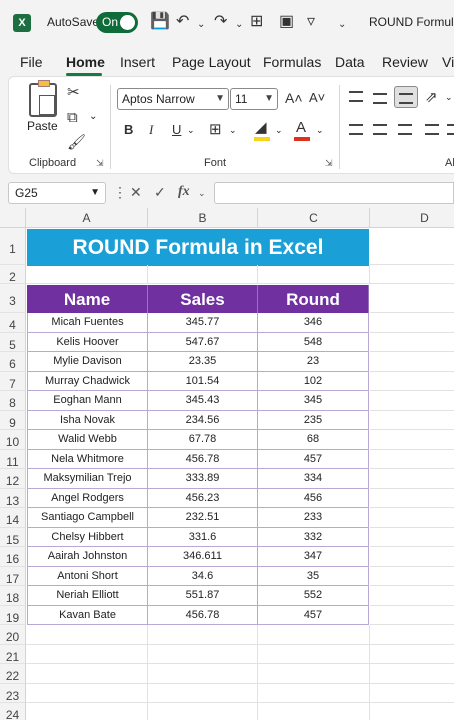 This screenshot has width=454, height=720. I want to click on redo-dropdown-icon: ⌄, so click(239, 25).